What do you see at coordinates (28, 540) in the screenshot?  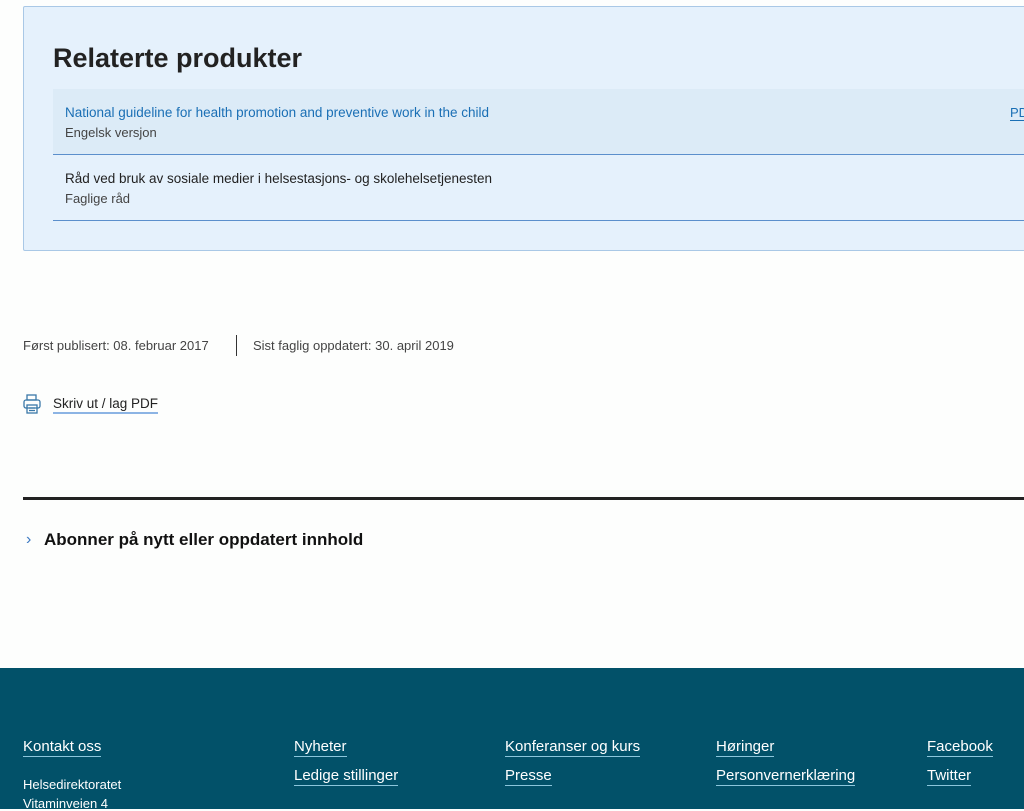 I see `chevron-right-icon: ›` at bounding box center [28, 540].